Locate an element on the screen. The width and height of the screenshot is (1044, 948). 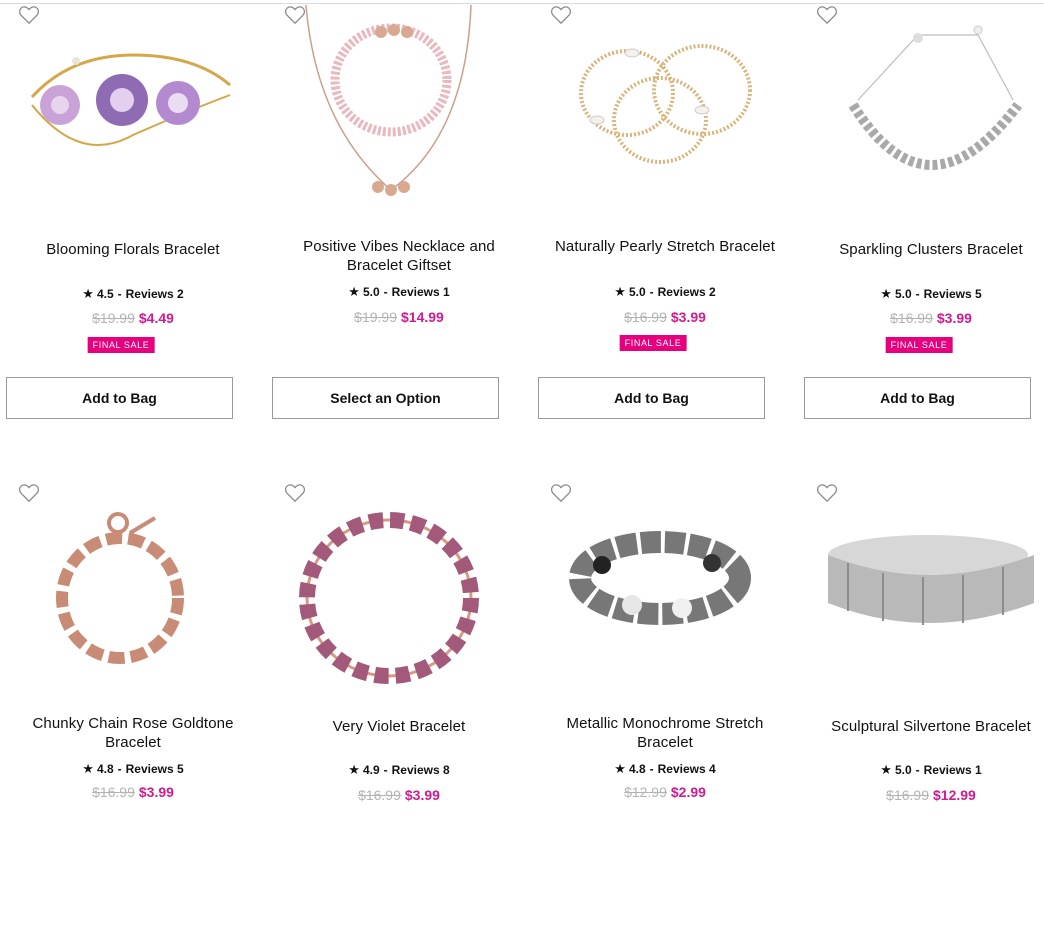
product-rating: ★ 5.0- Reviews 2 is located at coordinates (665, 291).